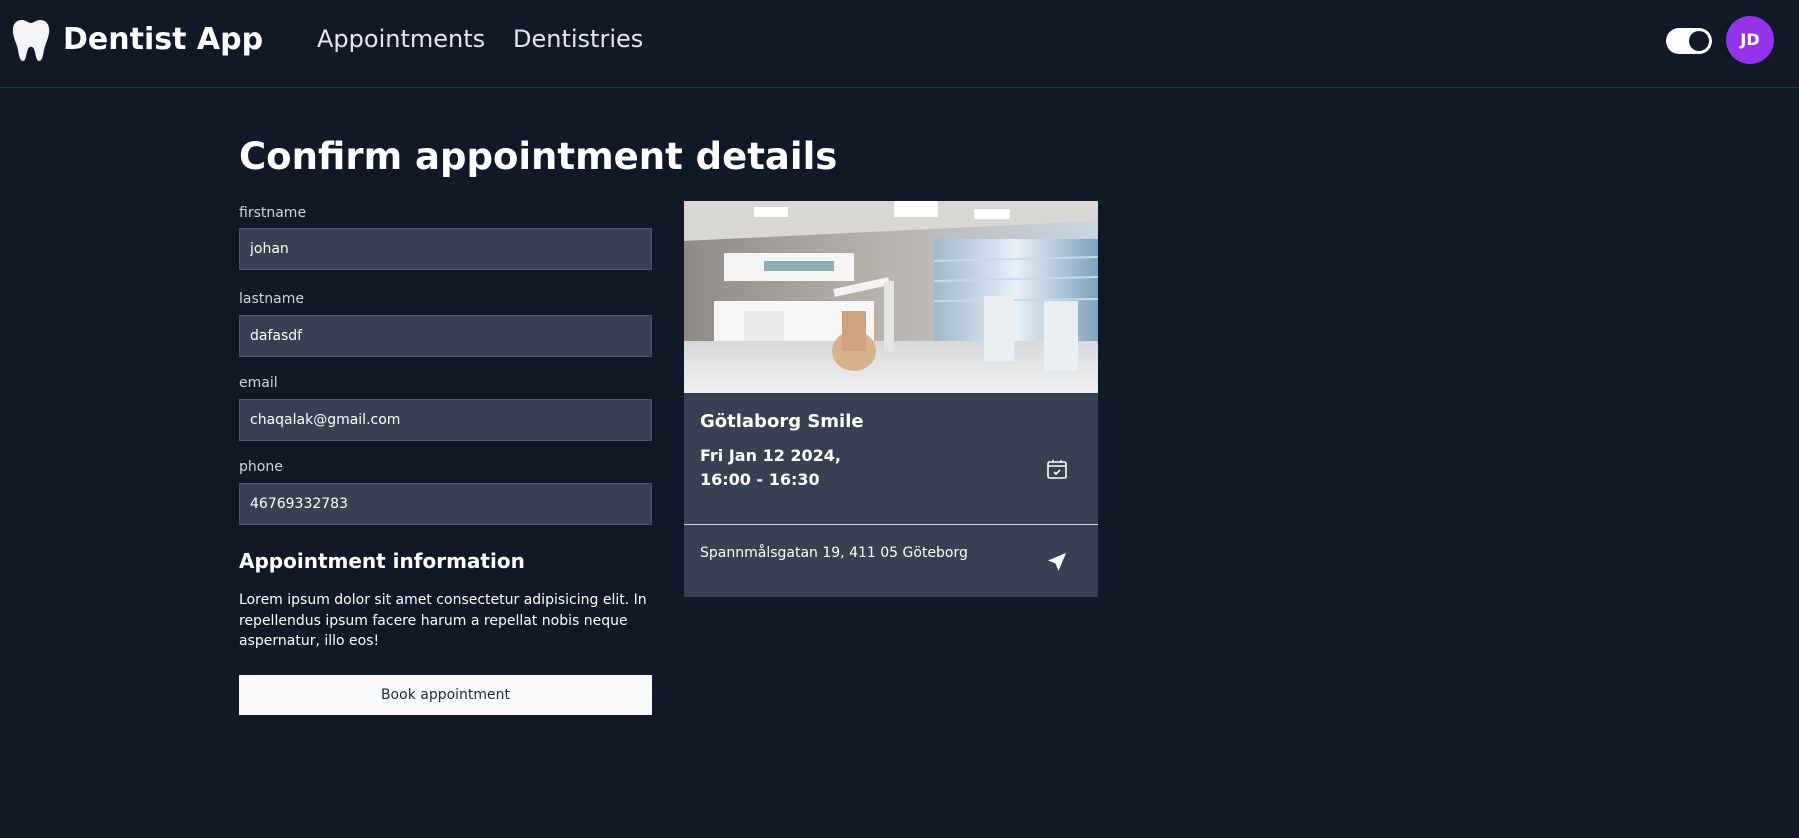  What do you see at coordinates (1699, 41) in the screenshot?
I see `toggle-knob` at bounding box center [1699, 41].